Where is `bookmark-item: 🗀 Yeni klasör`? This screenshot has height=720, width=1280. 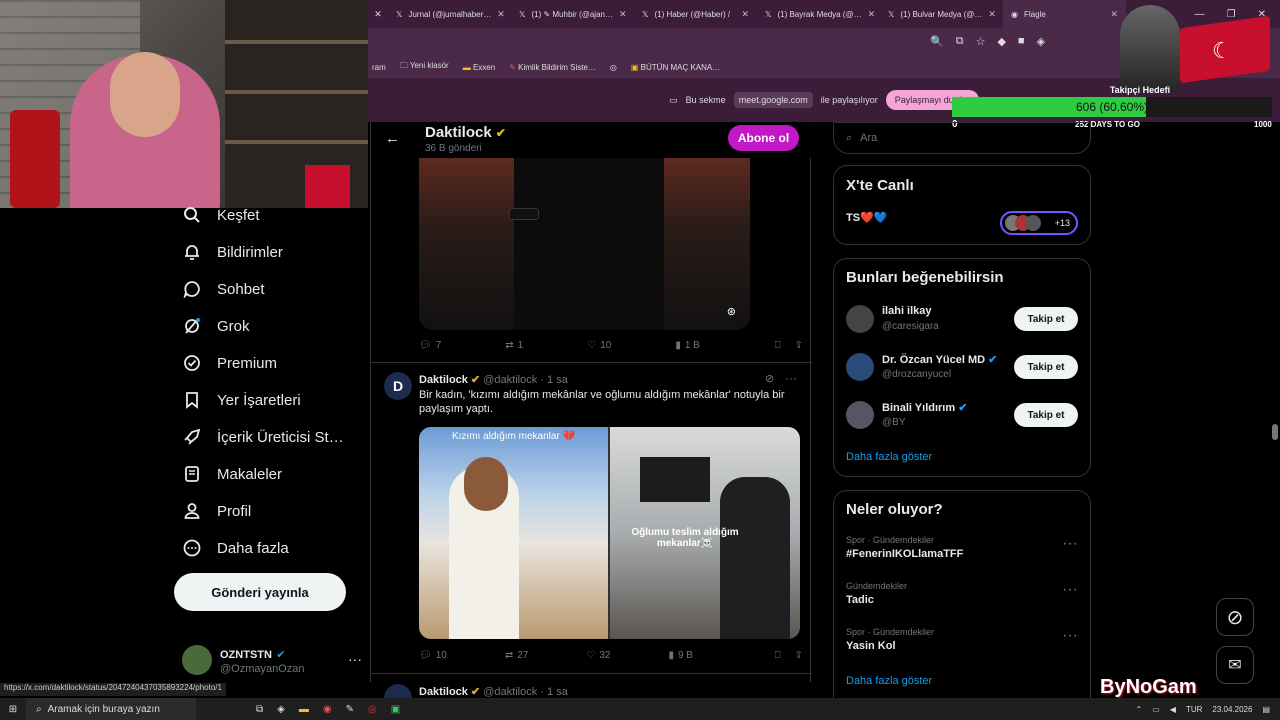 bookmark-item: 🗀 Yeni klasör is located at coordinates (424, 67).